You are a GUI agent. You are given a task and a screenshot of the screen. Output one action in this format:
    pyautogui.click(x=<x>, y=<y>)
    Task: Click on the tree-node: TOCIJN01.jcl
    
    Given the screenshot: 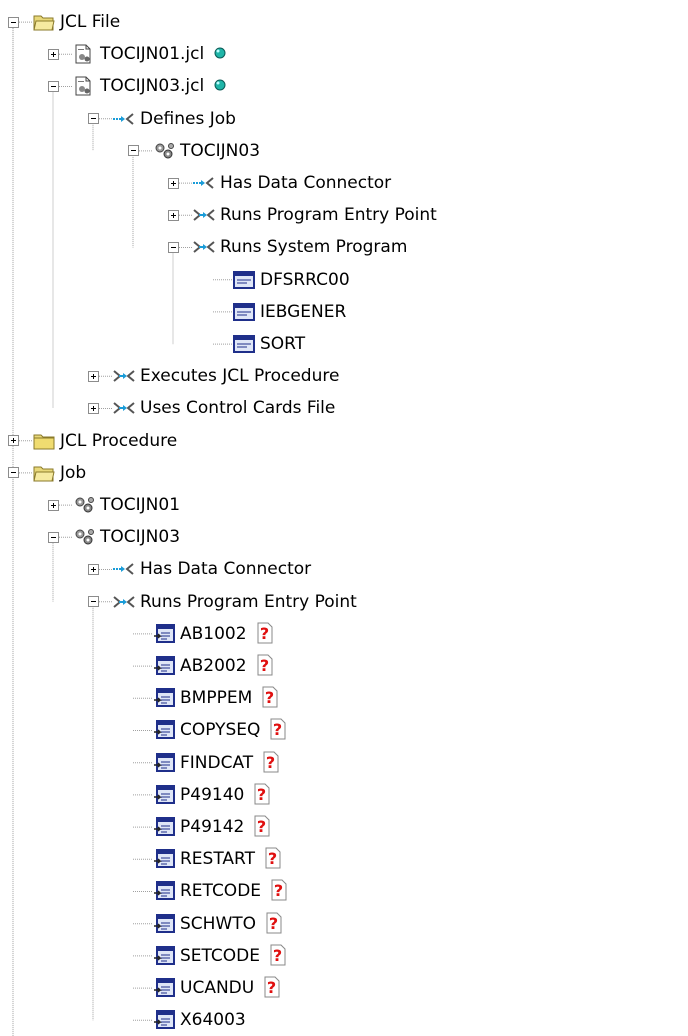 What is the action you would take?
    pyautogui.click(x=344, y=54)
    